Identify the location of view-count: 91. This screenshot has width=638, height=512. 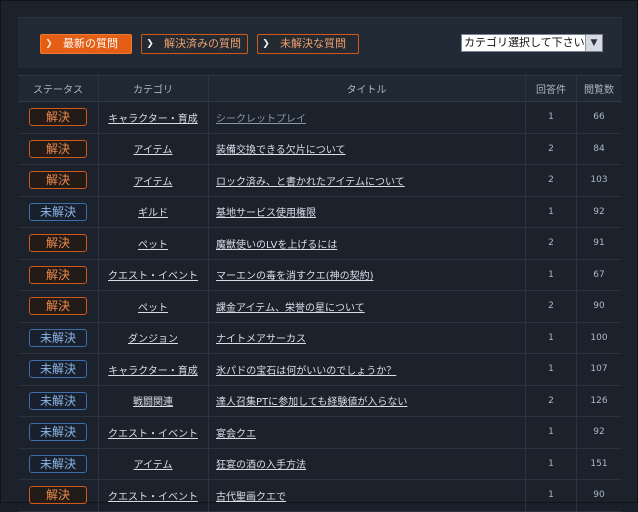
(599, 243).